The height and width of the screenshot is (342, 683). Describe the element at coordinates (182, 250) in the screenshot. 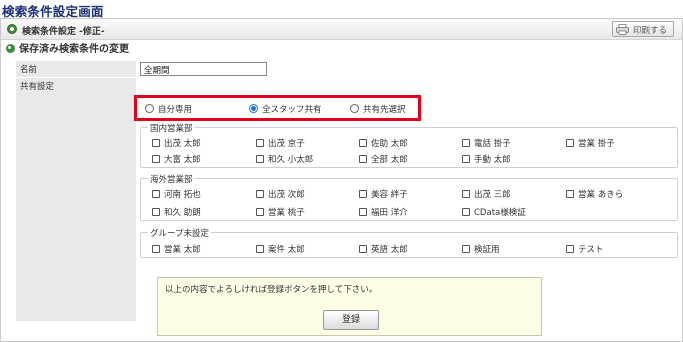

I see `member-name: 営業 太郎` at that location.